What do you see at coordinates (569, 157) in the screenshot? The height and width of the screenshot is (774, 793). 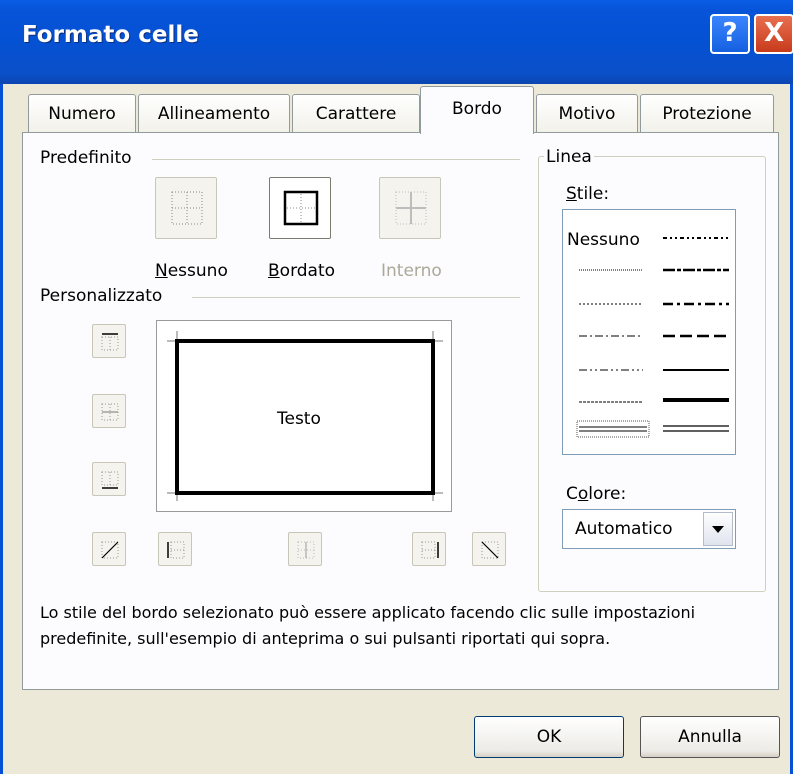 I see `linea-label: Linea` at bounding box center [569, 157].